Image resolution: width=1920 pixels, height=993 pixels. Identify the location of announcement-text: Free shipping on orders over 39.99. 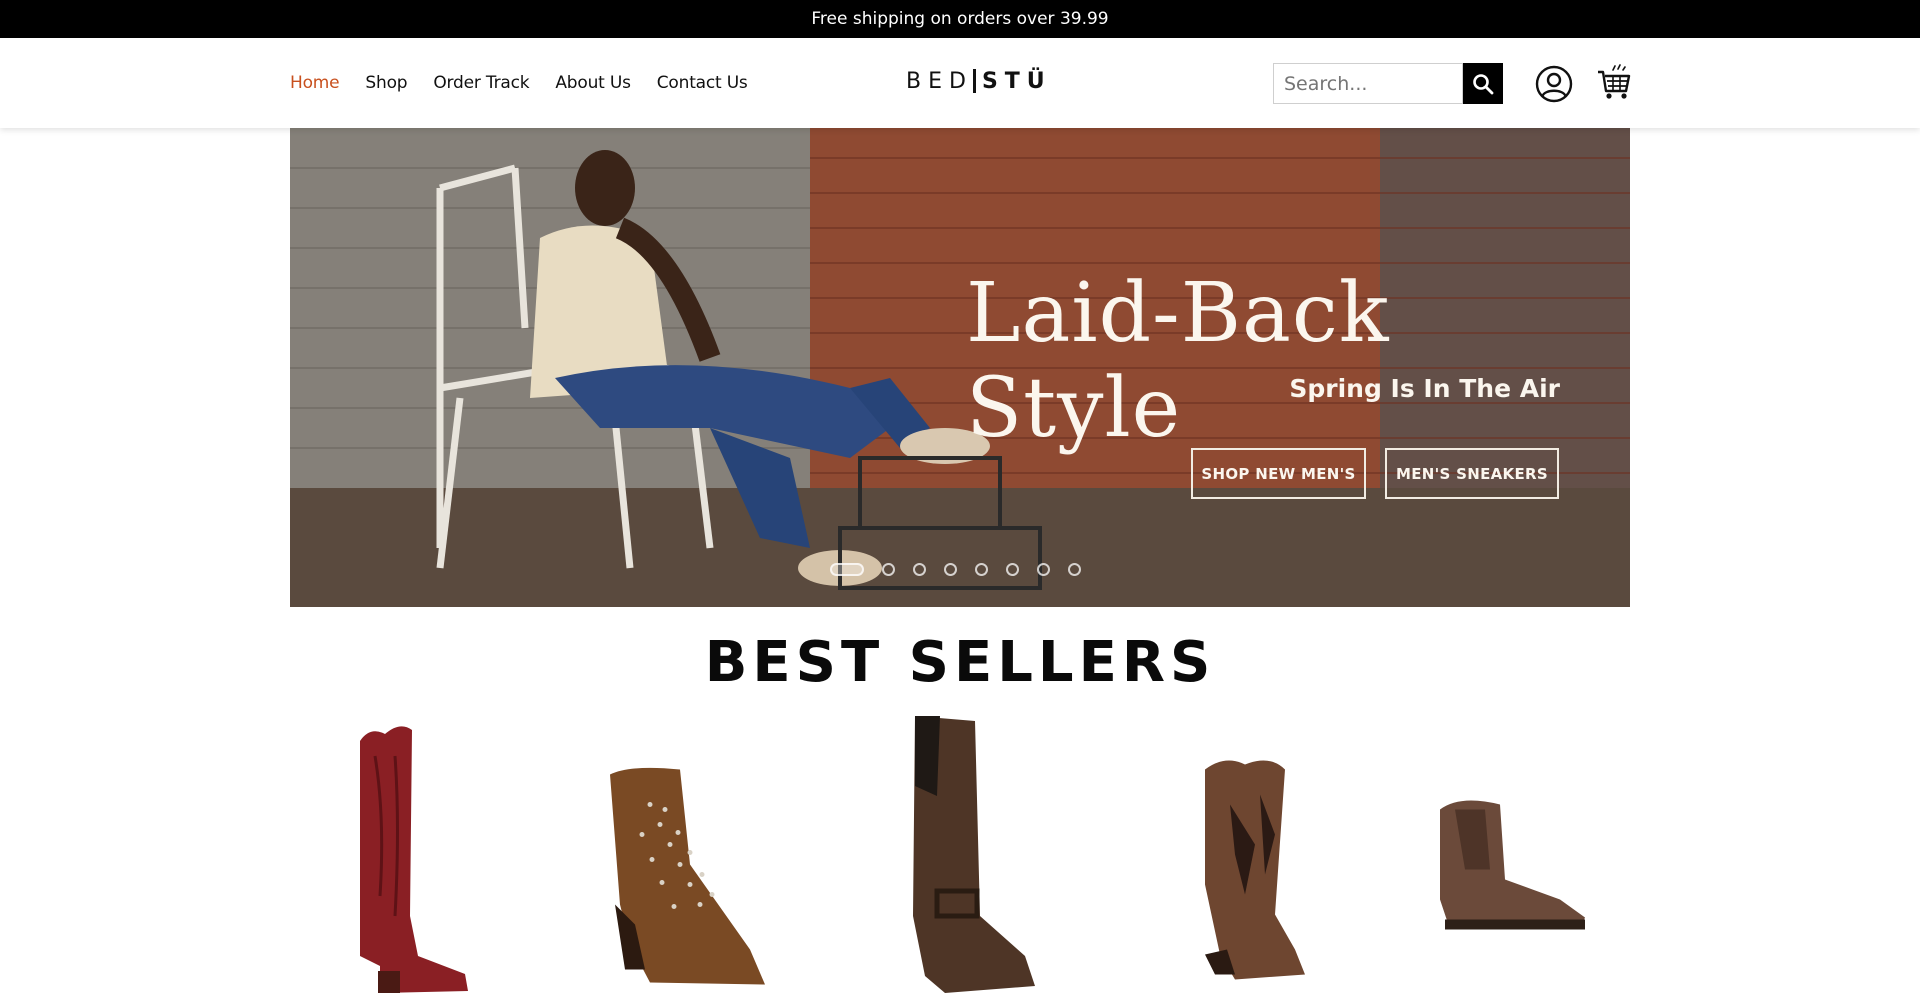
(960, 19).